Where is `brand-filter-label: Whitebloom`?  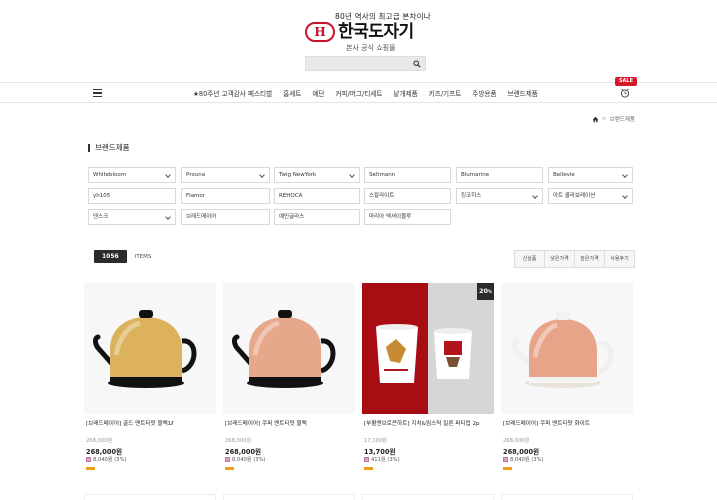
brand-filter-label: Whitebloom is located at coordinates (110, 175).